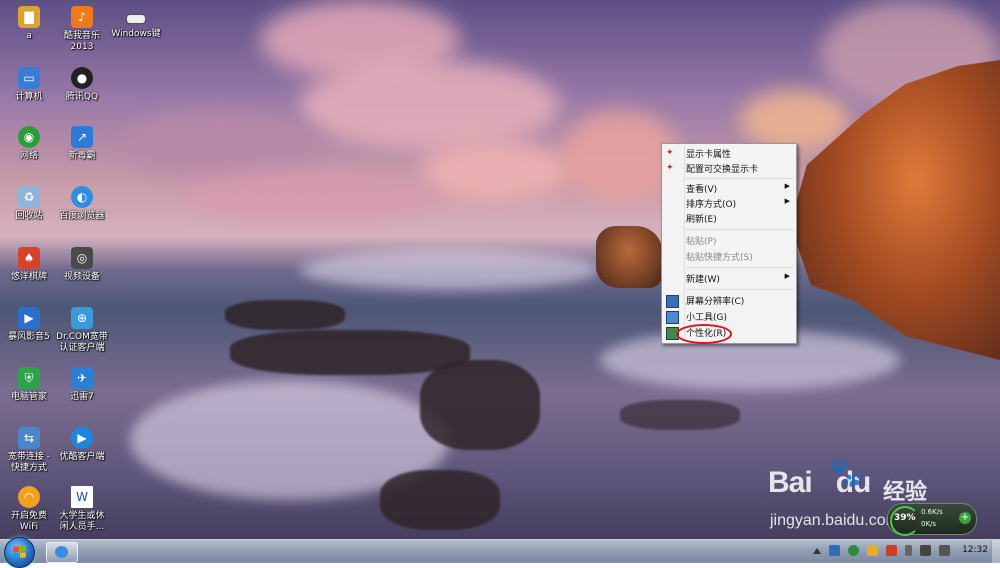 The height and width of the screenshot is (568, 1000). What do you see at coordinates (701, 242) in the screenshot?
I see `menu-item-paste: 粘贴(P)` at bounding box center [701, 242].